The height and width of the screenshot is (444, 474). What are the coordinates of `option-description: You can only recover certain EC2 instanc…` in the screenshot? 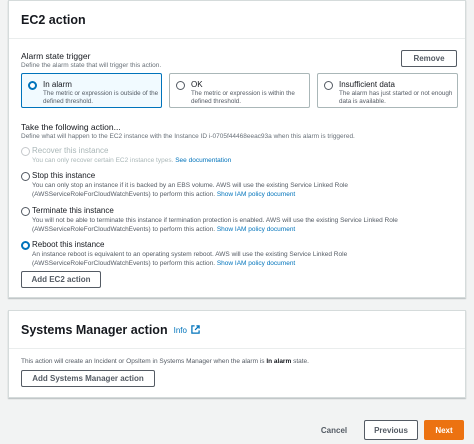 It's located at (247, 161).